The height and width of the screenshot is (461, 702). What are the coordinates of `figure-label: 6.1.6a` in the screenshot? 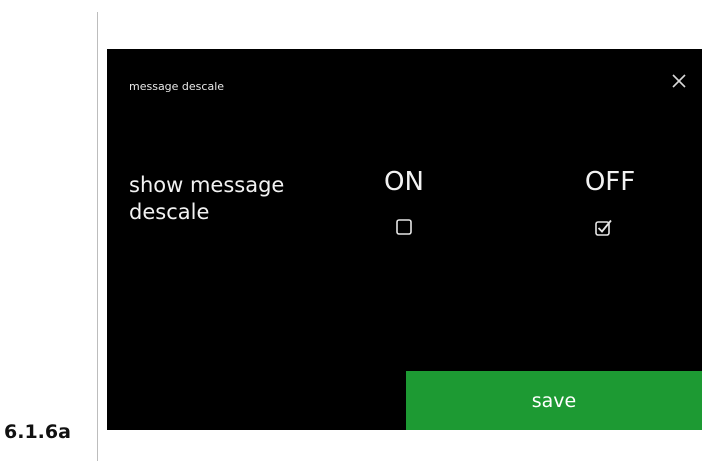 It's located at (37, 432).